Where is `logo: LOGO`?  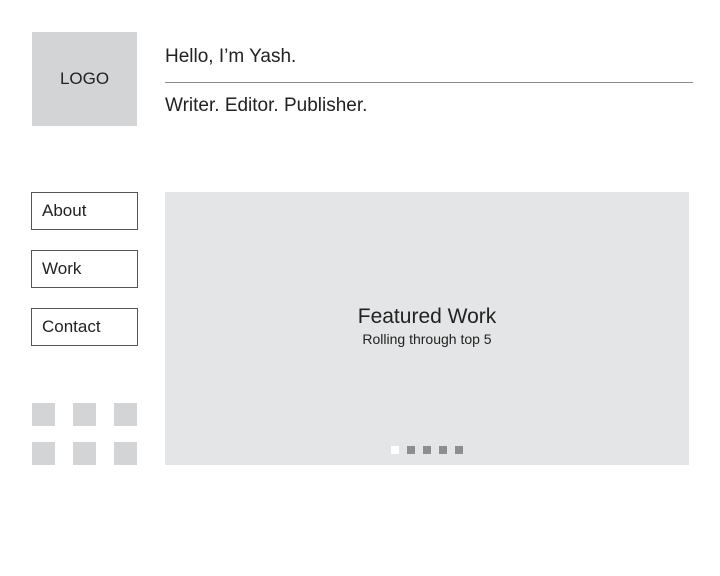 logo: LOGO is located at coordinates (84, 79).